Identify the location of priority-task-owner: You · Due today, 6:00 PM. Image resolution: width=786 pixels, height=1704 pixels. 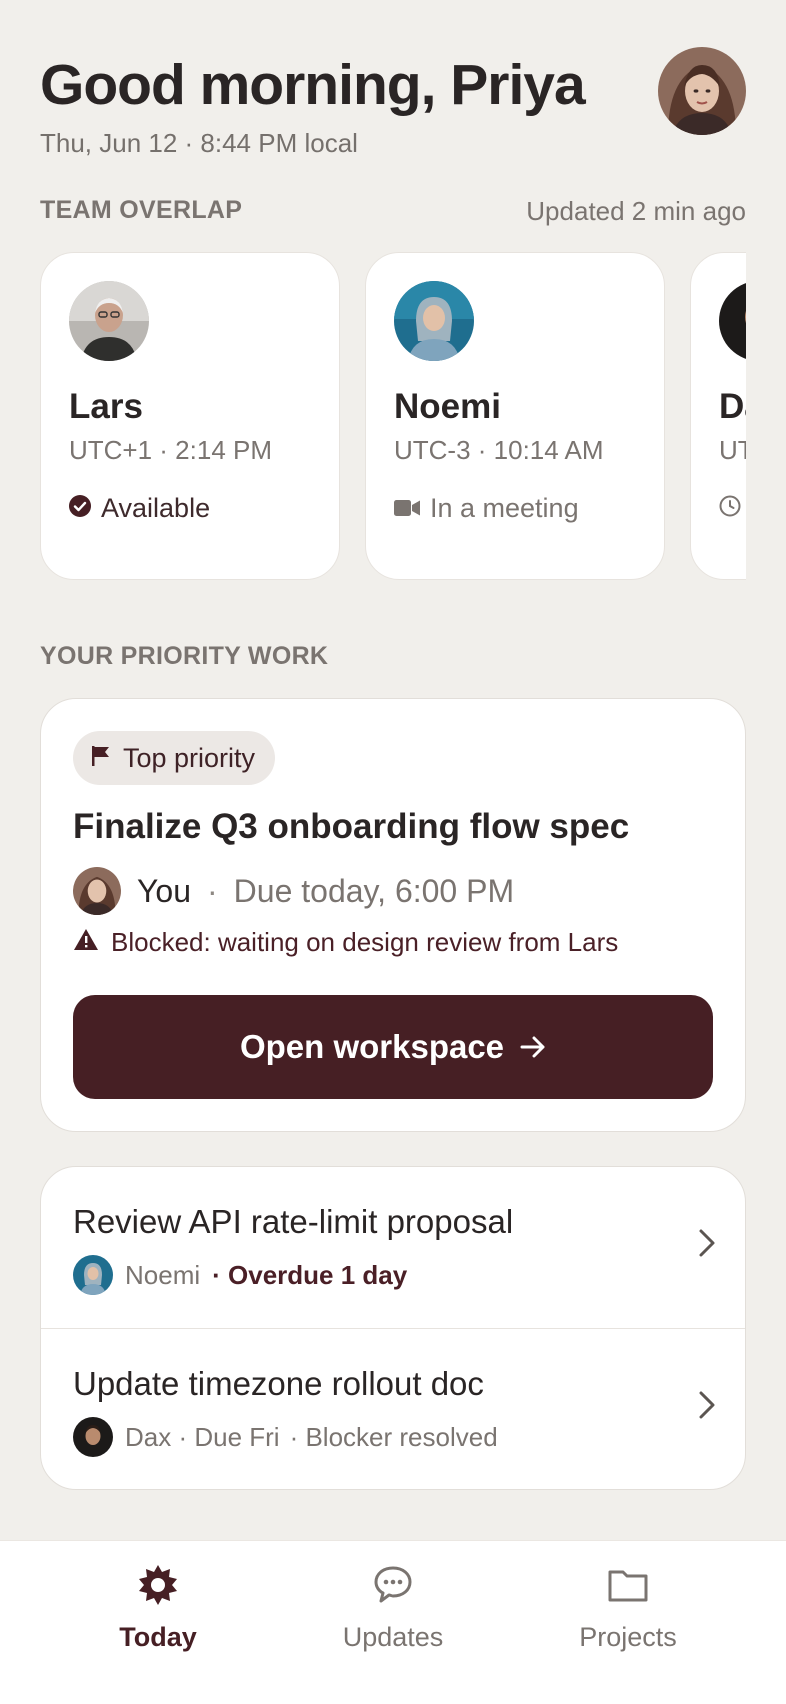
(293, 891).